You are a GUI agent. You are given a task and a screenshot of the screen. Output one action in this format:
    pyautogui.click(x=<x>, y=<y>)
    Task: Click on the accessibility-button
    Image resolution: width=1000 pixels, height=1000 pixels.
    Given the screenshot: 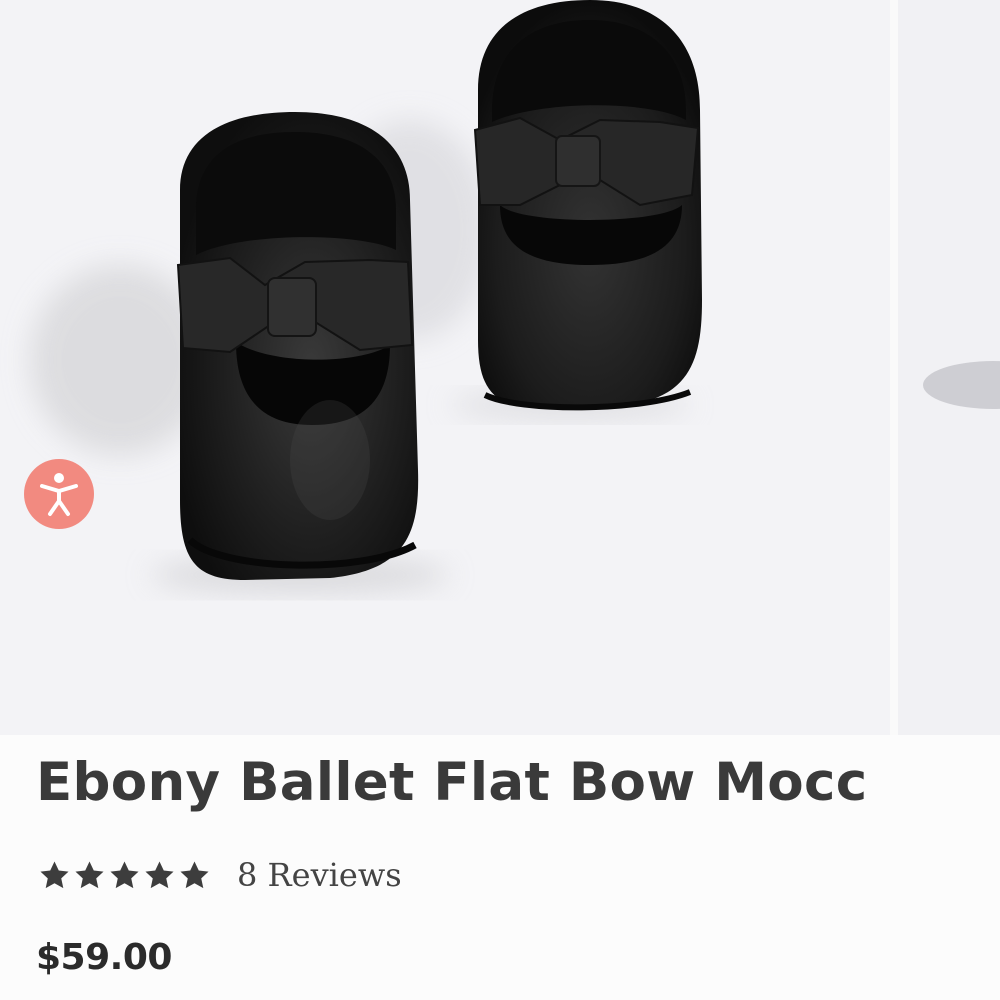 What is the action you would take?
    pyautogui.click(x=59, y=494)
    